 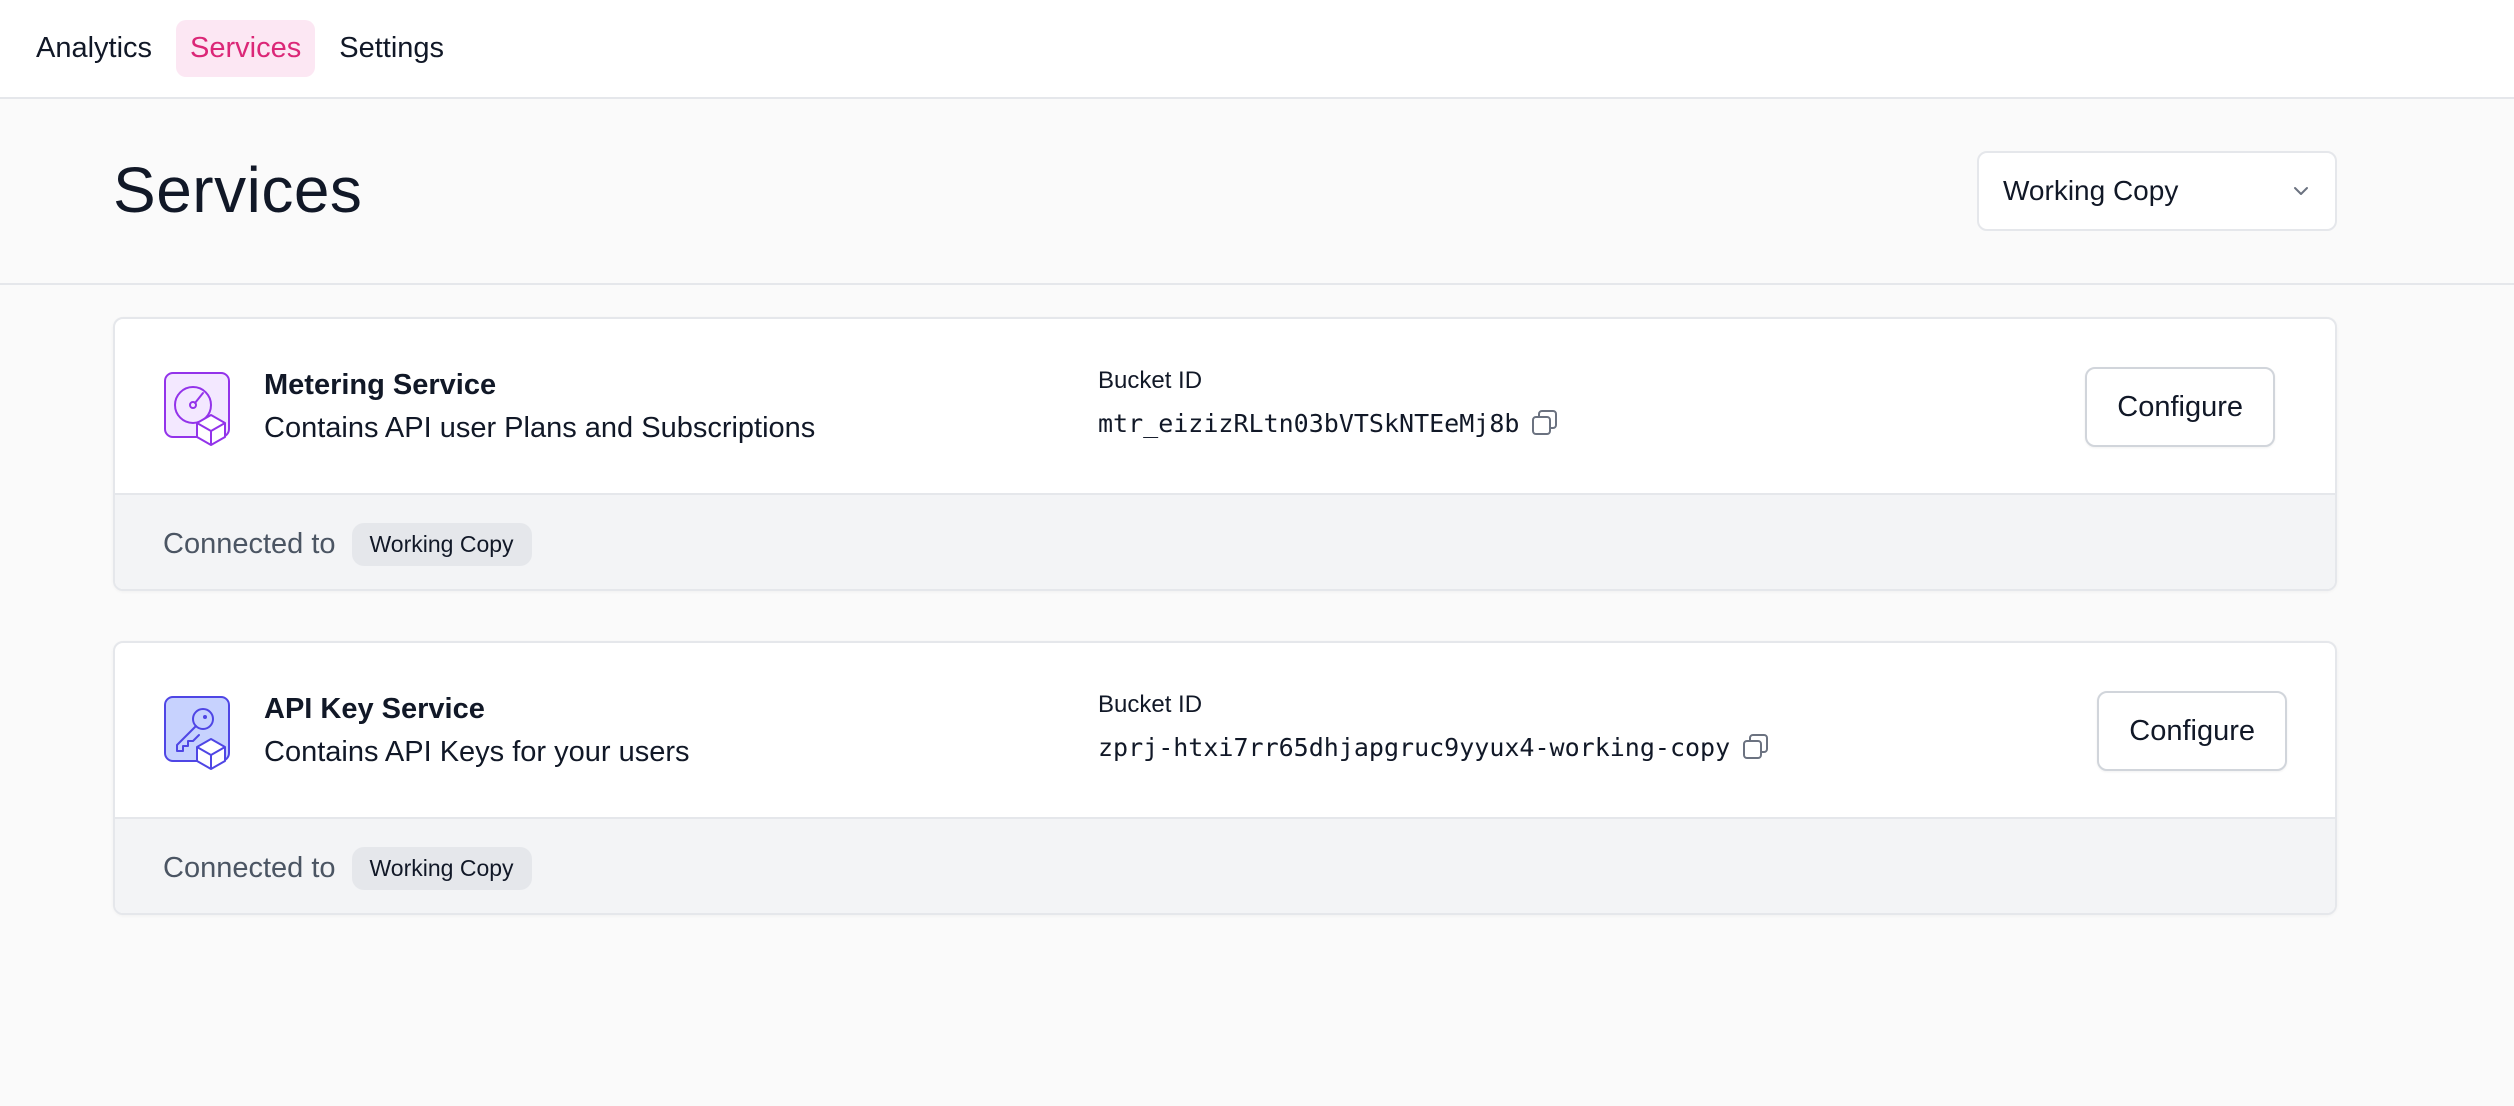 I want to click on page-title: Services, so click(x=238, y=190).